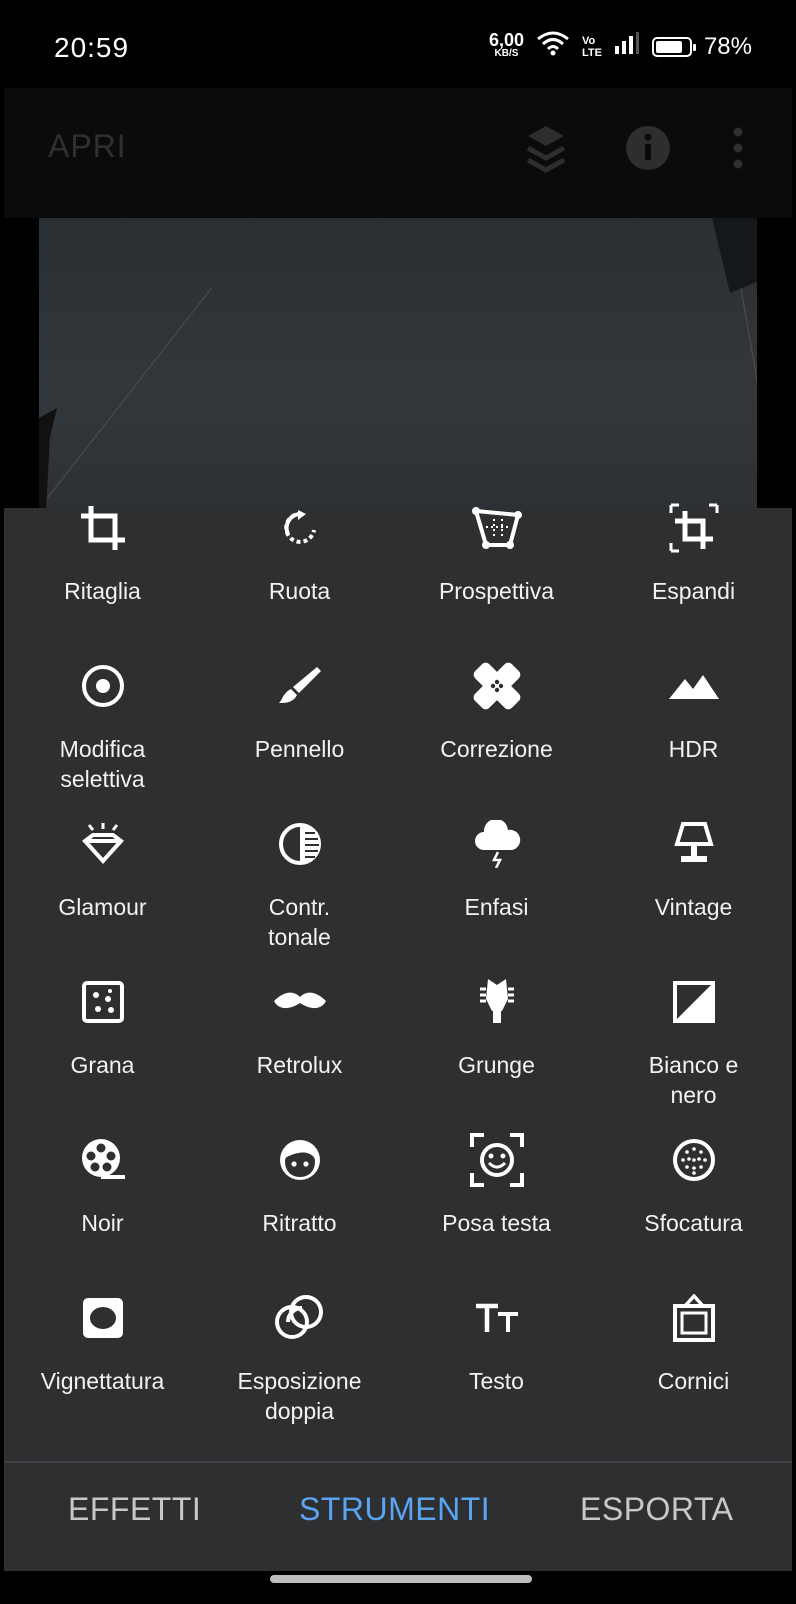  What do you see at coordinates (694, 844) in the screenshot?
I see `vintage-lamp-icon` at bounding box center [694, 844].